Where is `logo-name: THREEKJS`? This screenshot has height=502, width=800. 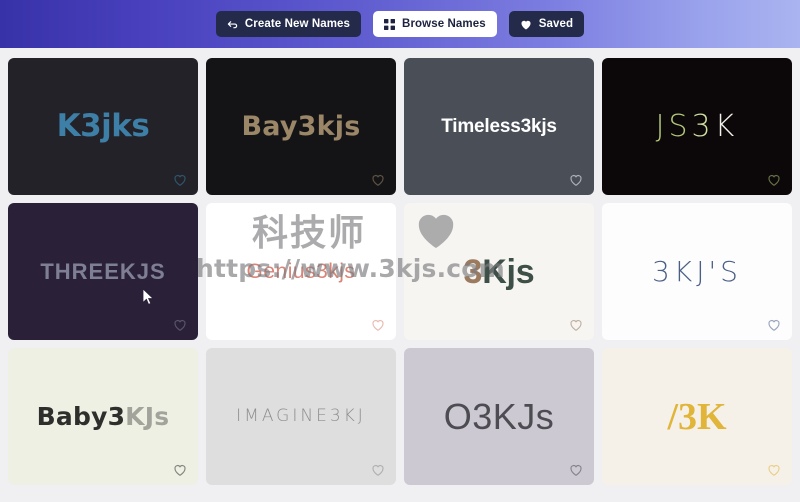
logo-name: THREEKJS is located at coordinates (102, 271).